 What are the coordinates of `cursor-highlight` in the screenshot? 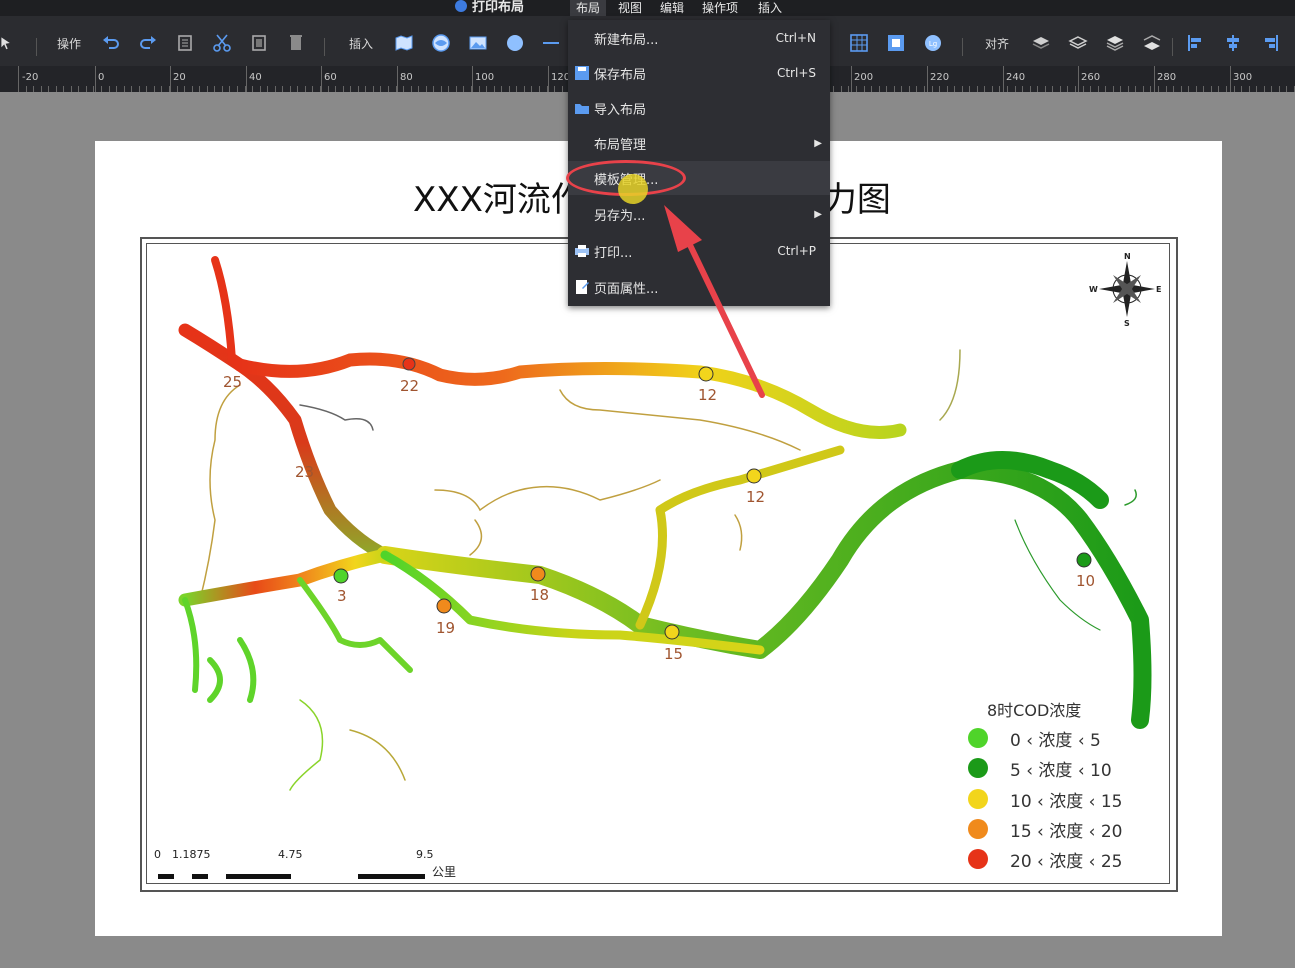 It's located at (633, 189).